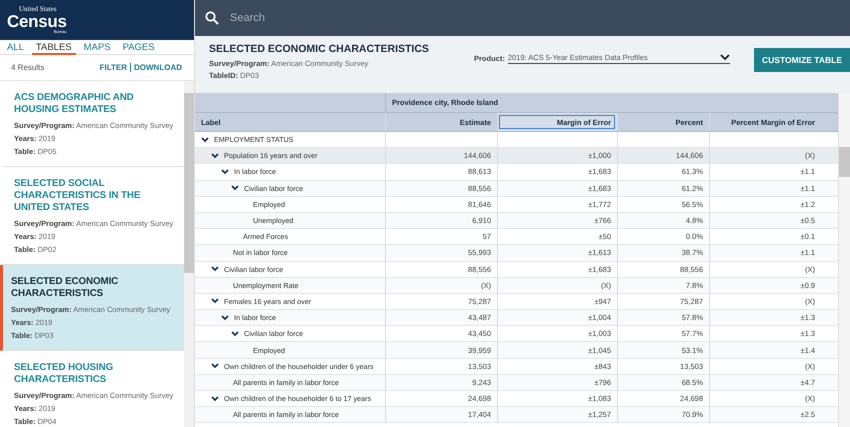  Describe the element at coordinates (138, 48) in the screenshot. I see `tab: PAGES` at that location.